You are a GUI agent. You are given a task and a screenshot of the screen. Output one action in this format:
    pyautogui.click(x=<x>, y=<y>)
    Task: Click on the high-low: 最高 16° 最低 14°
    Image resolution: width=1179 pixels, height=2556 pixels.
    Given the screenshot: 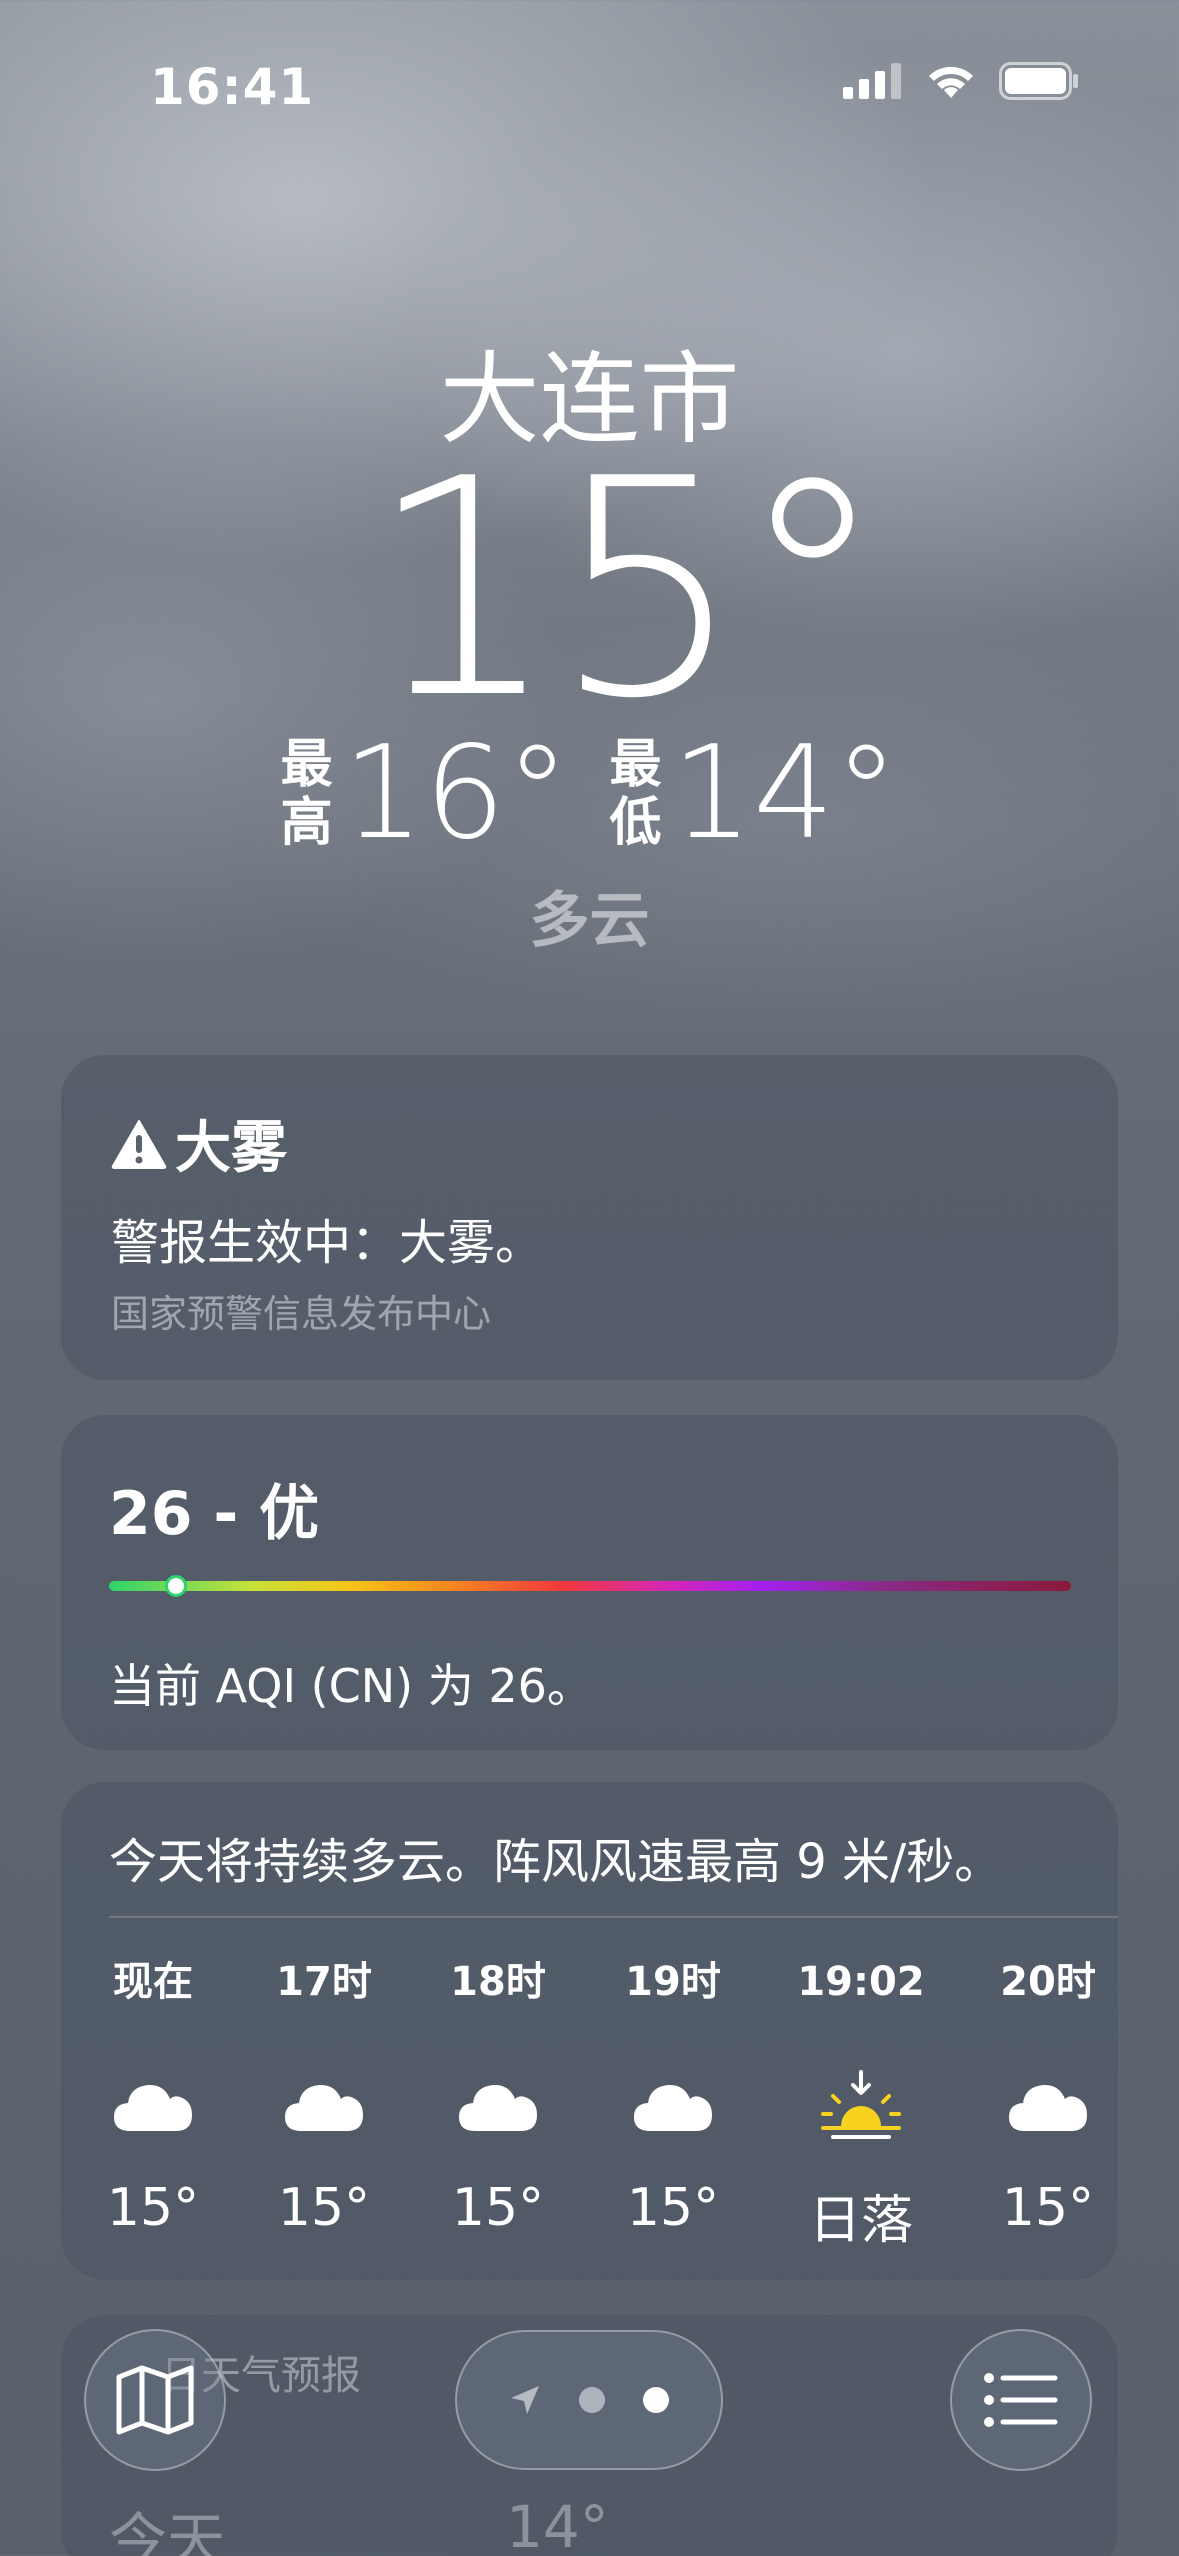 What is the action you would take?
    pyautogui.click(x=589, y=794)
    